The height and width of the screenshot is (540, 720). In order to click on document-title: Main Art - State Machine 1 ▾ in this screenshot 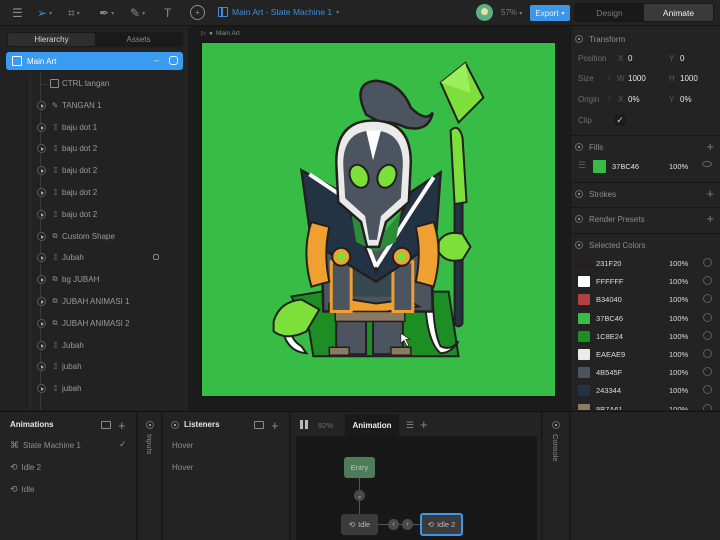, I will do `click(278, 12)`.